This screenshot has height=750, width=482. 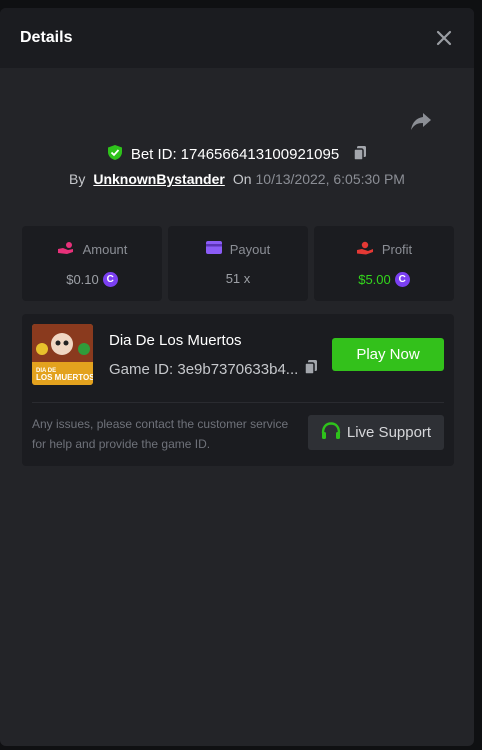 What do you see at coordinates (92, 263) in the screenshot?
I see `stat-amount: Amount $0.10 C` at bounding box center [92, 263].